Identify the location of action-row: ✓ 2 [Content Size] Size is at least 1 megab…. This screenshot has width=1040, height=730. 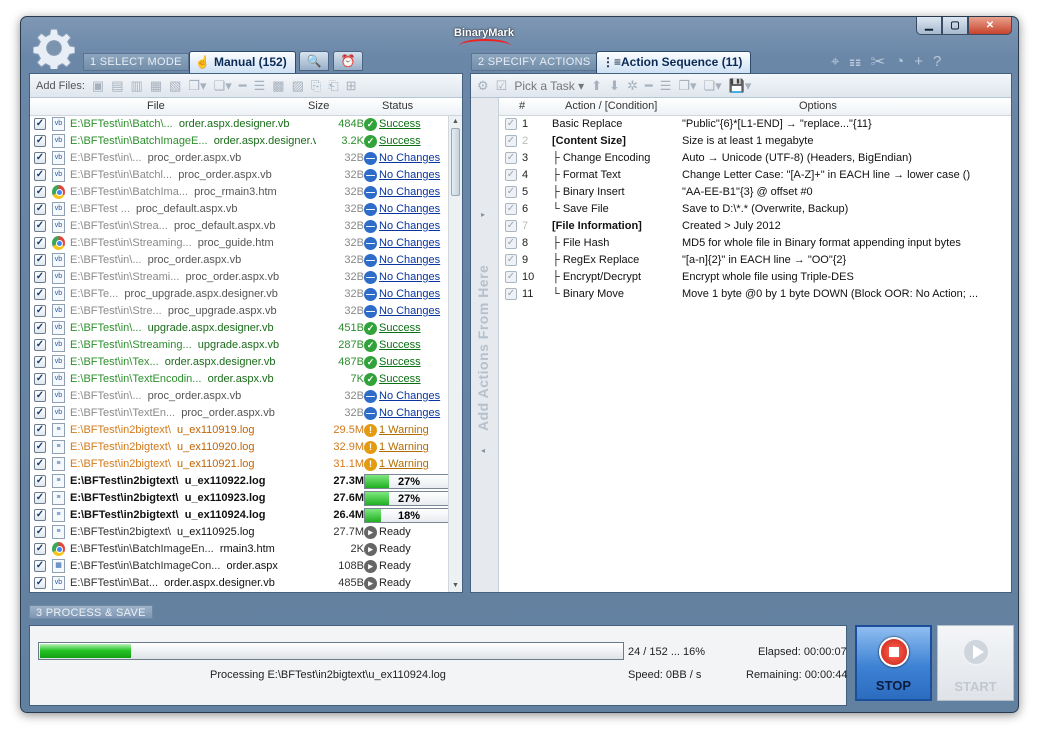
(755, 141).